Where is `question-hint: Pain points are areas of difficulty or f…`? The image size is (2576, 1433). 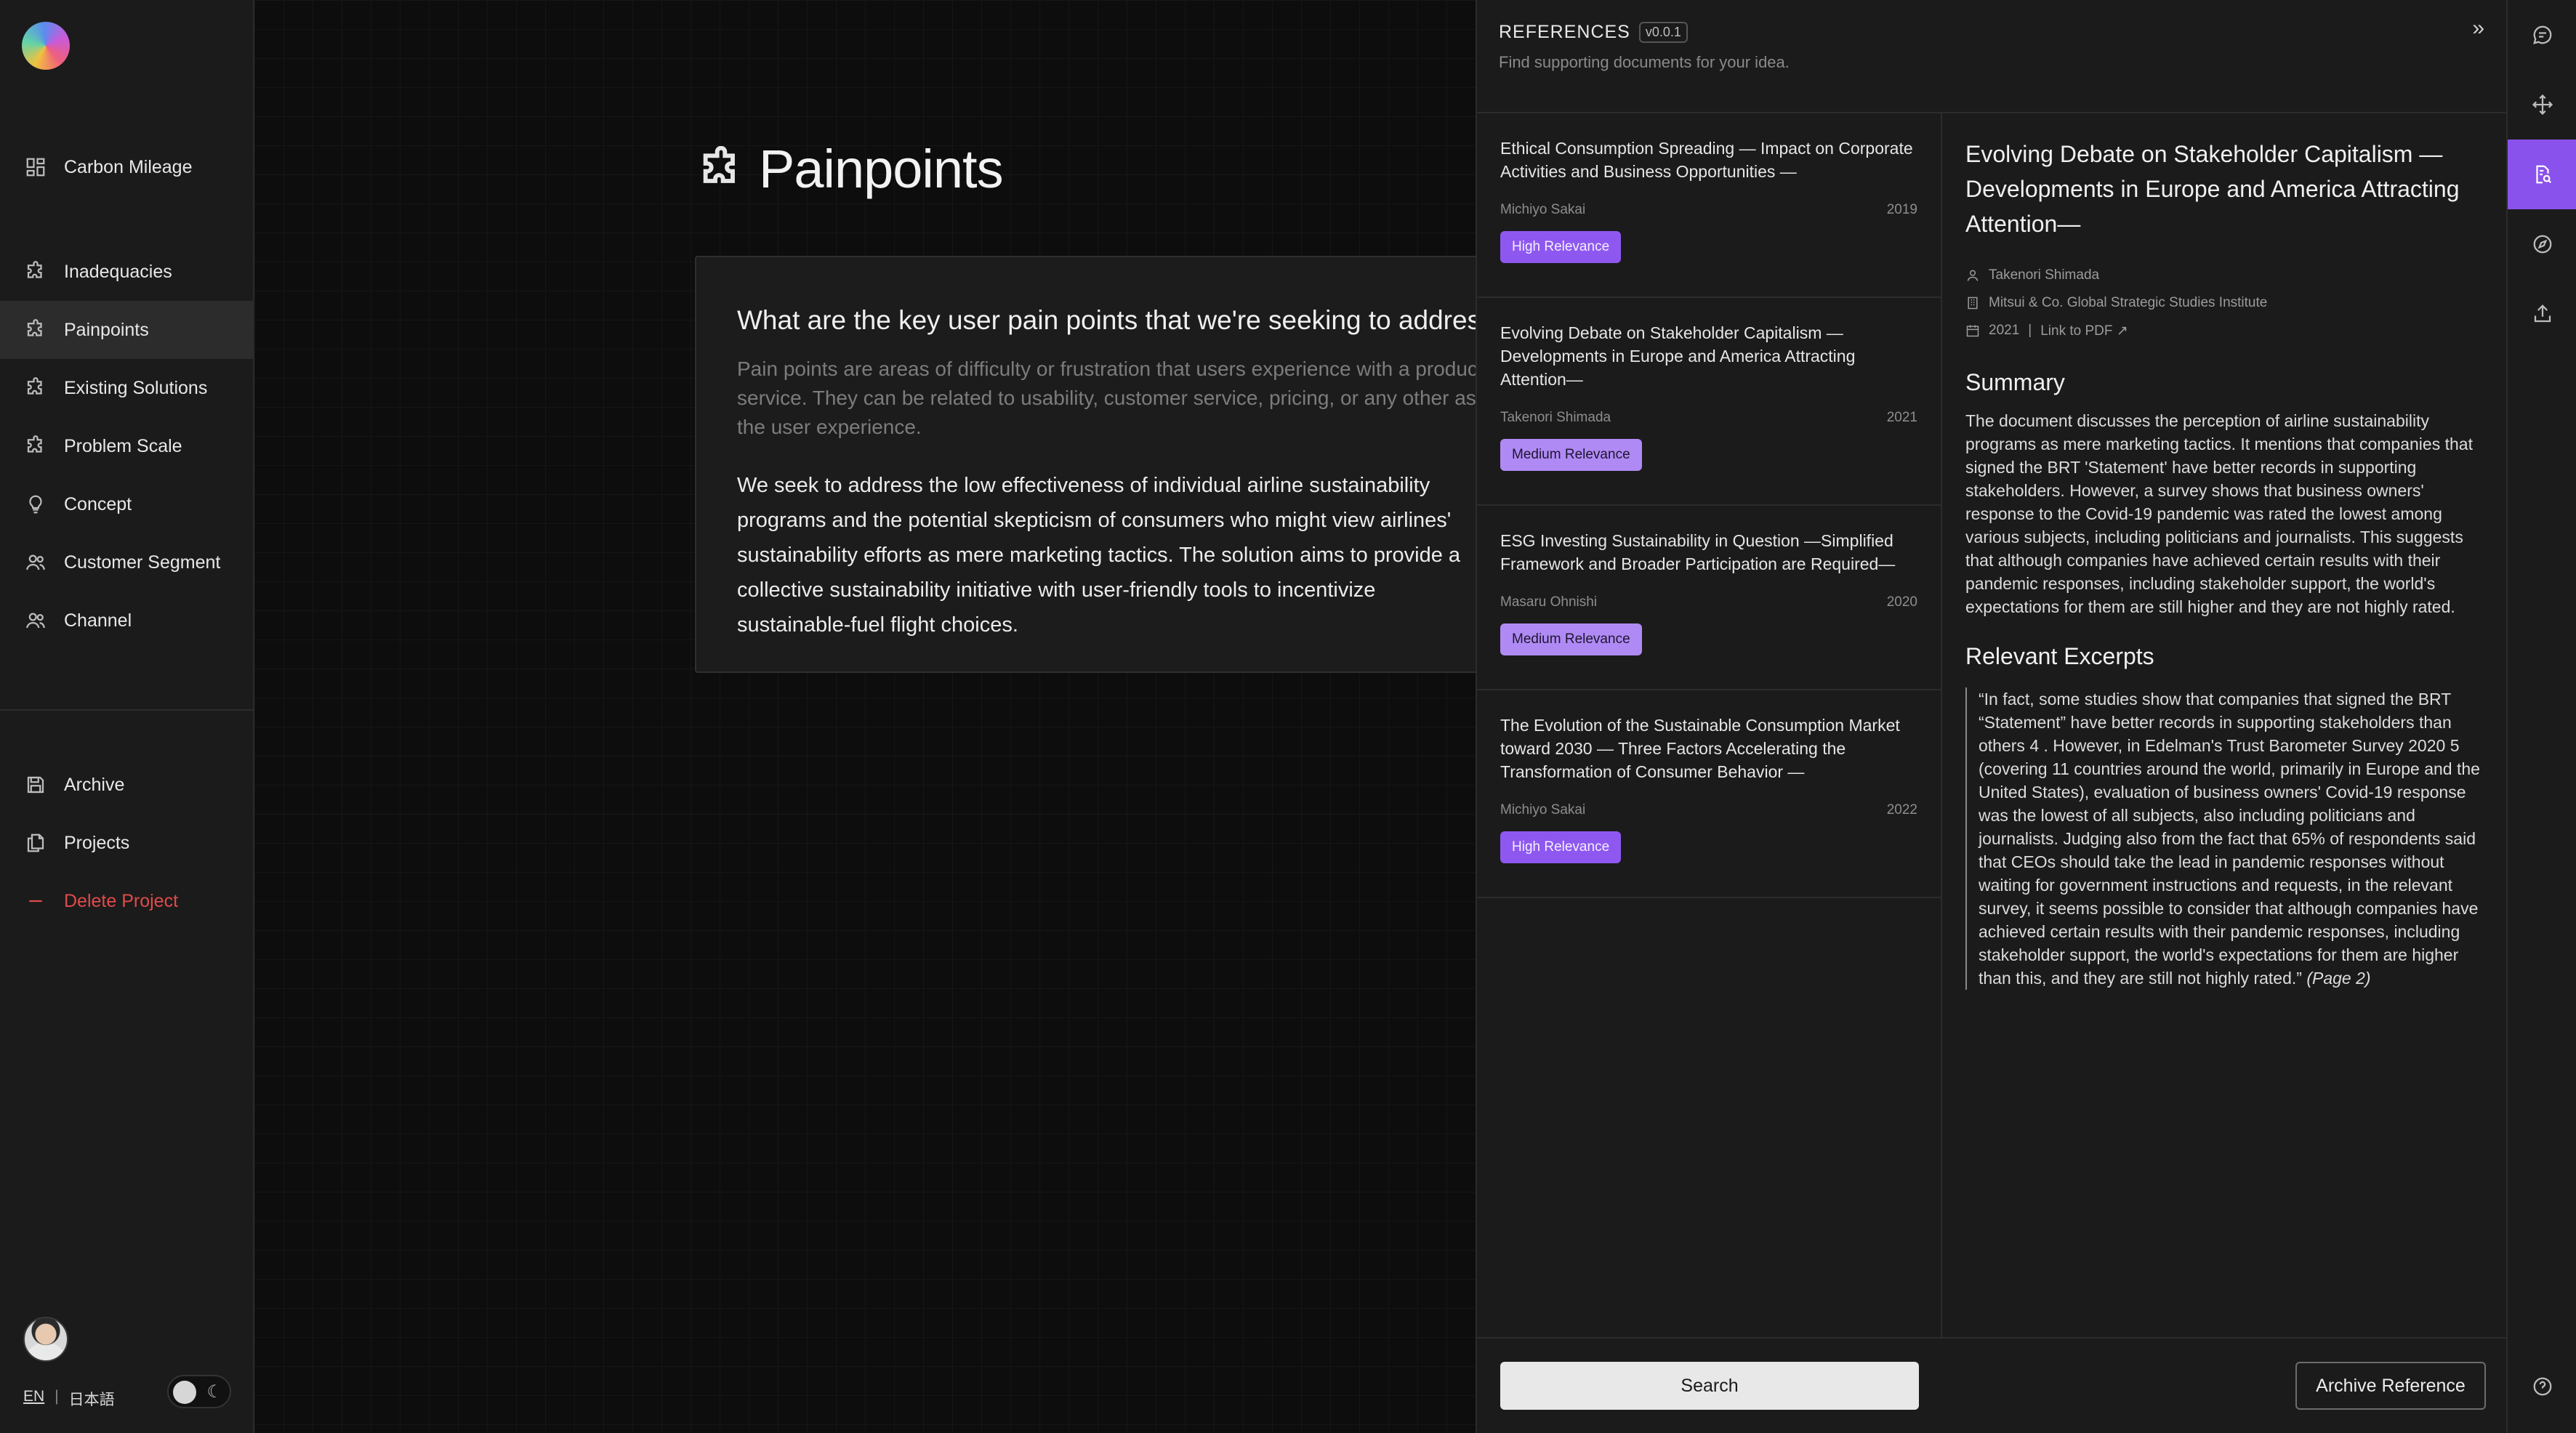 question-hint: Pain points are areas of difficulty or f… is located at coordinates (1106, 398).